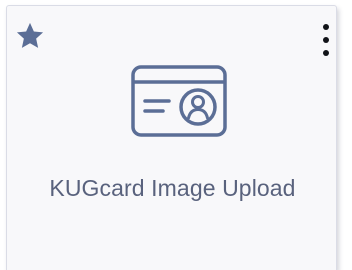  What do you see at coordinates (179, 101) in the screenshot?
I see `id-card-icon` at bounding box center [179, 101].